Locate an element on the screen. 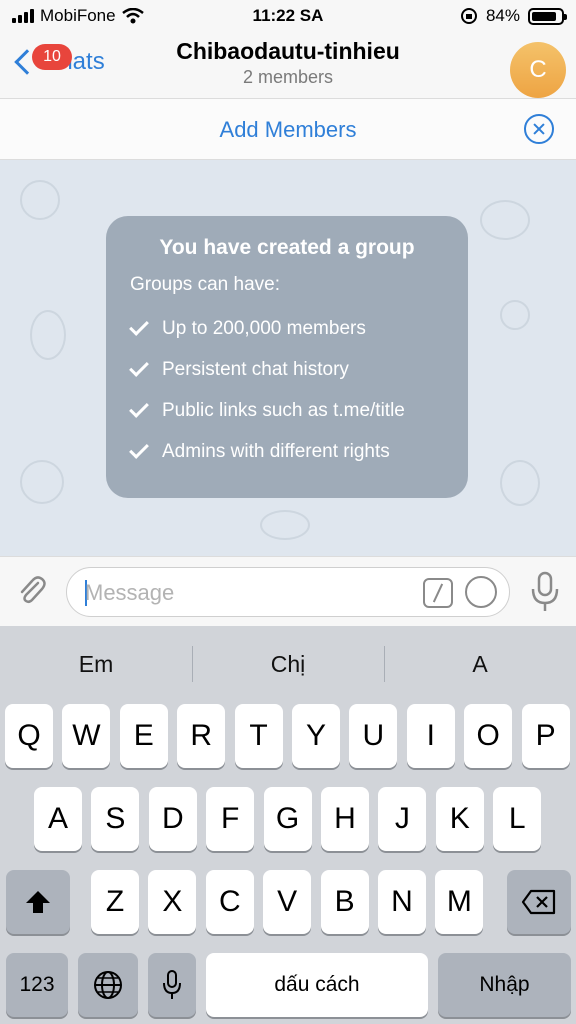  suggestion-item: Chị is located at coordinates (288, 664).